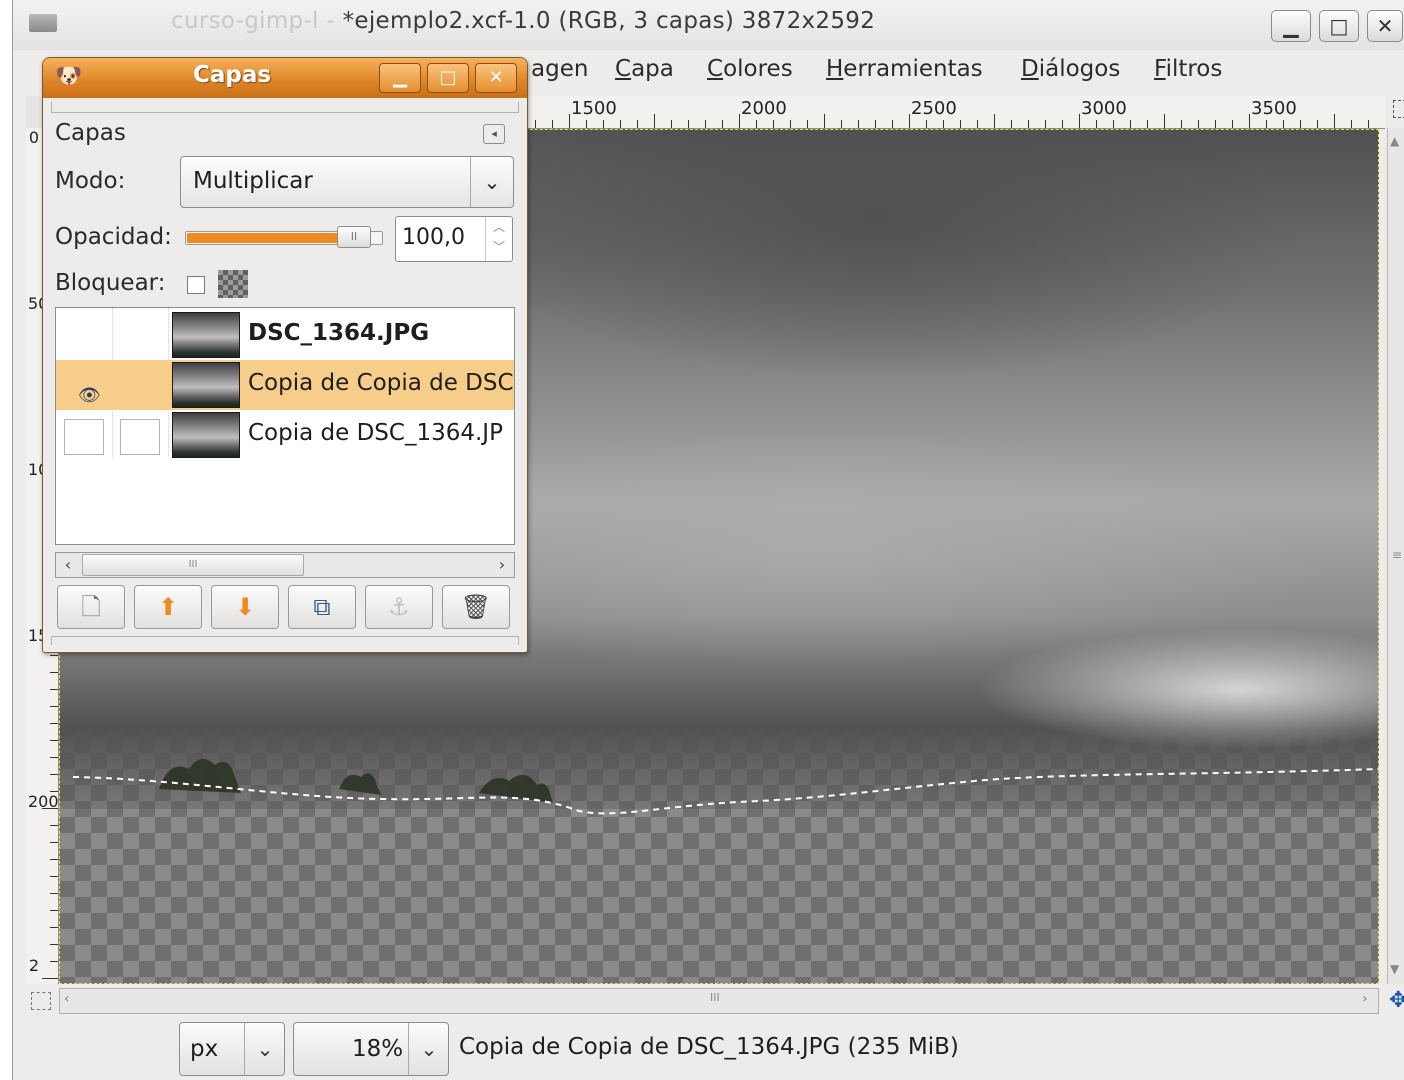 Image resolution: width=1404 pixels, height=1080 pixels. I want to click on layer-row: DSC_1364.JPG, so click(285, 335).